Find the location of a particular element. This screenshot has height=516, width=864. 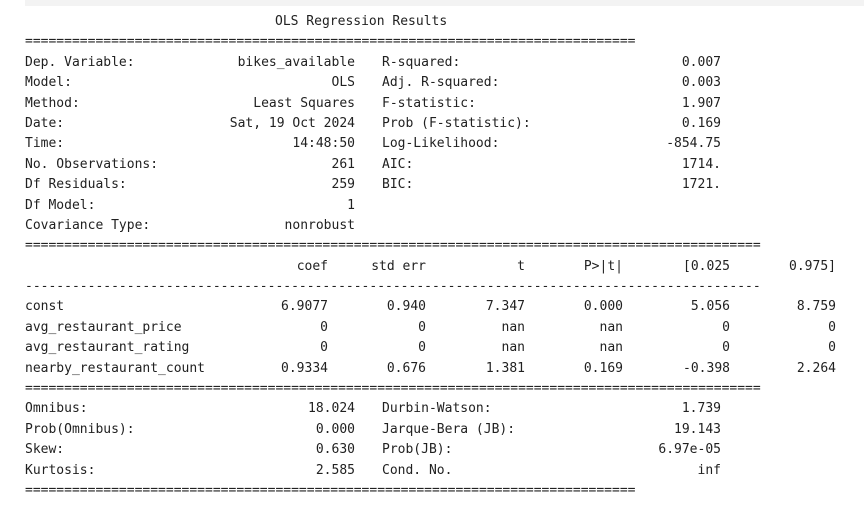

coef-column-header: t is located at coordinates (521, 266).